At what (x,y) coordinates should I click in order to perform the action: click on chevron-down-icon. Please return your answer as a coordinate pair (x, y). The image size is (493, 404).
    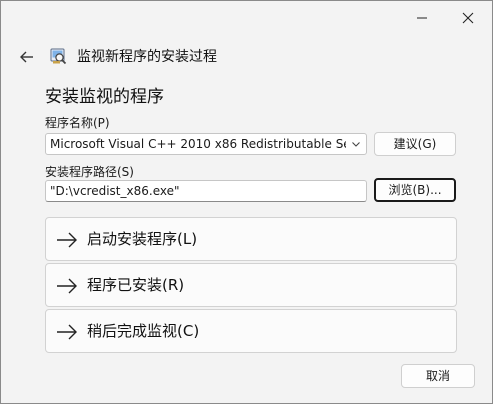
    Looking at the image, I should click on (356, 144).